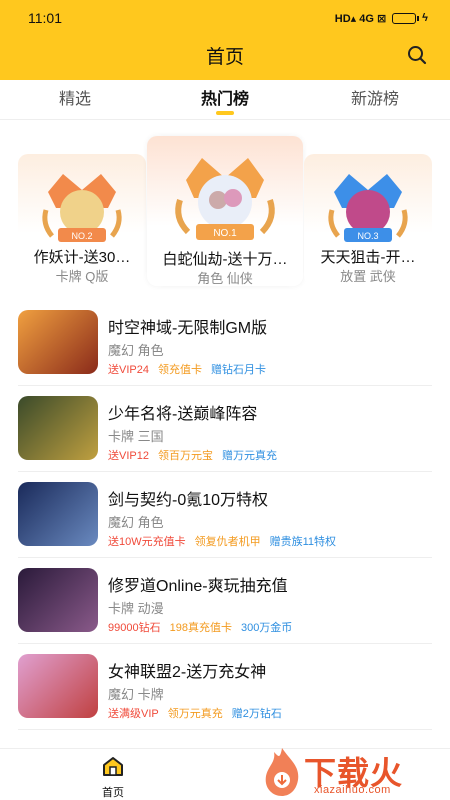 This screenshot has width=450, height=800. I want to click on benefit-tag: 领复仇者机甲, so click(227, 542).